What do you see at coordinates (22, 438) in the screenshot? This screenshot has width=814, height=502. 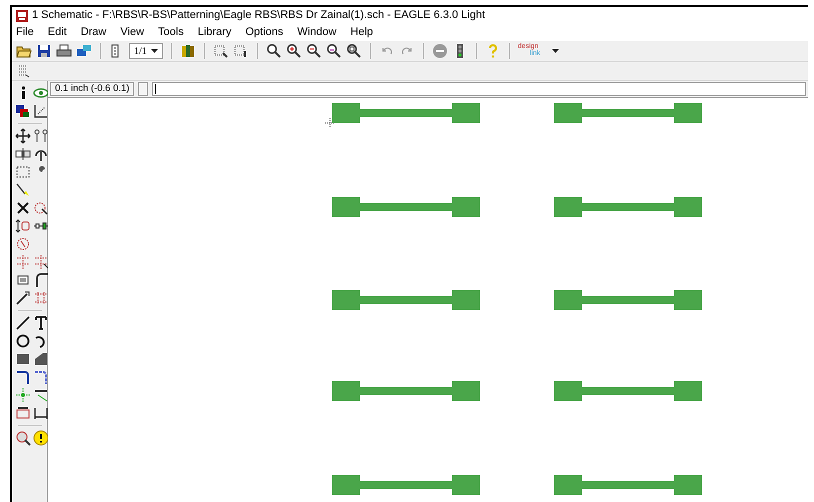 I see `erc-check-icon` at bounding box center [22, 438].